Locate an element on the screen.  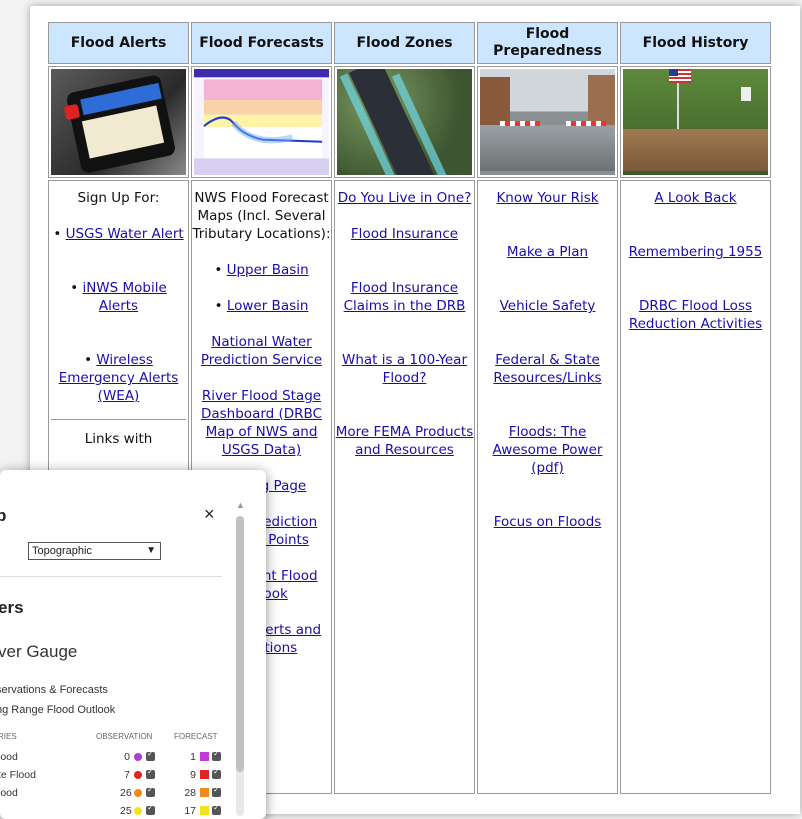
national-water-prediction-service-link: National Water Prediction Service is located at coordinates (261, 351).